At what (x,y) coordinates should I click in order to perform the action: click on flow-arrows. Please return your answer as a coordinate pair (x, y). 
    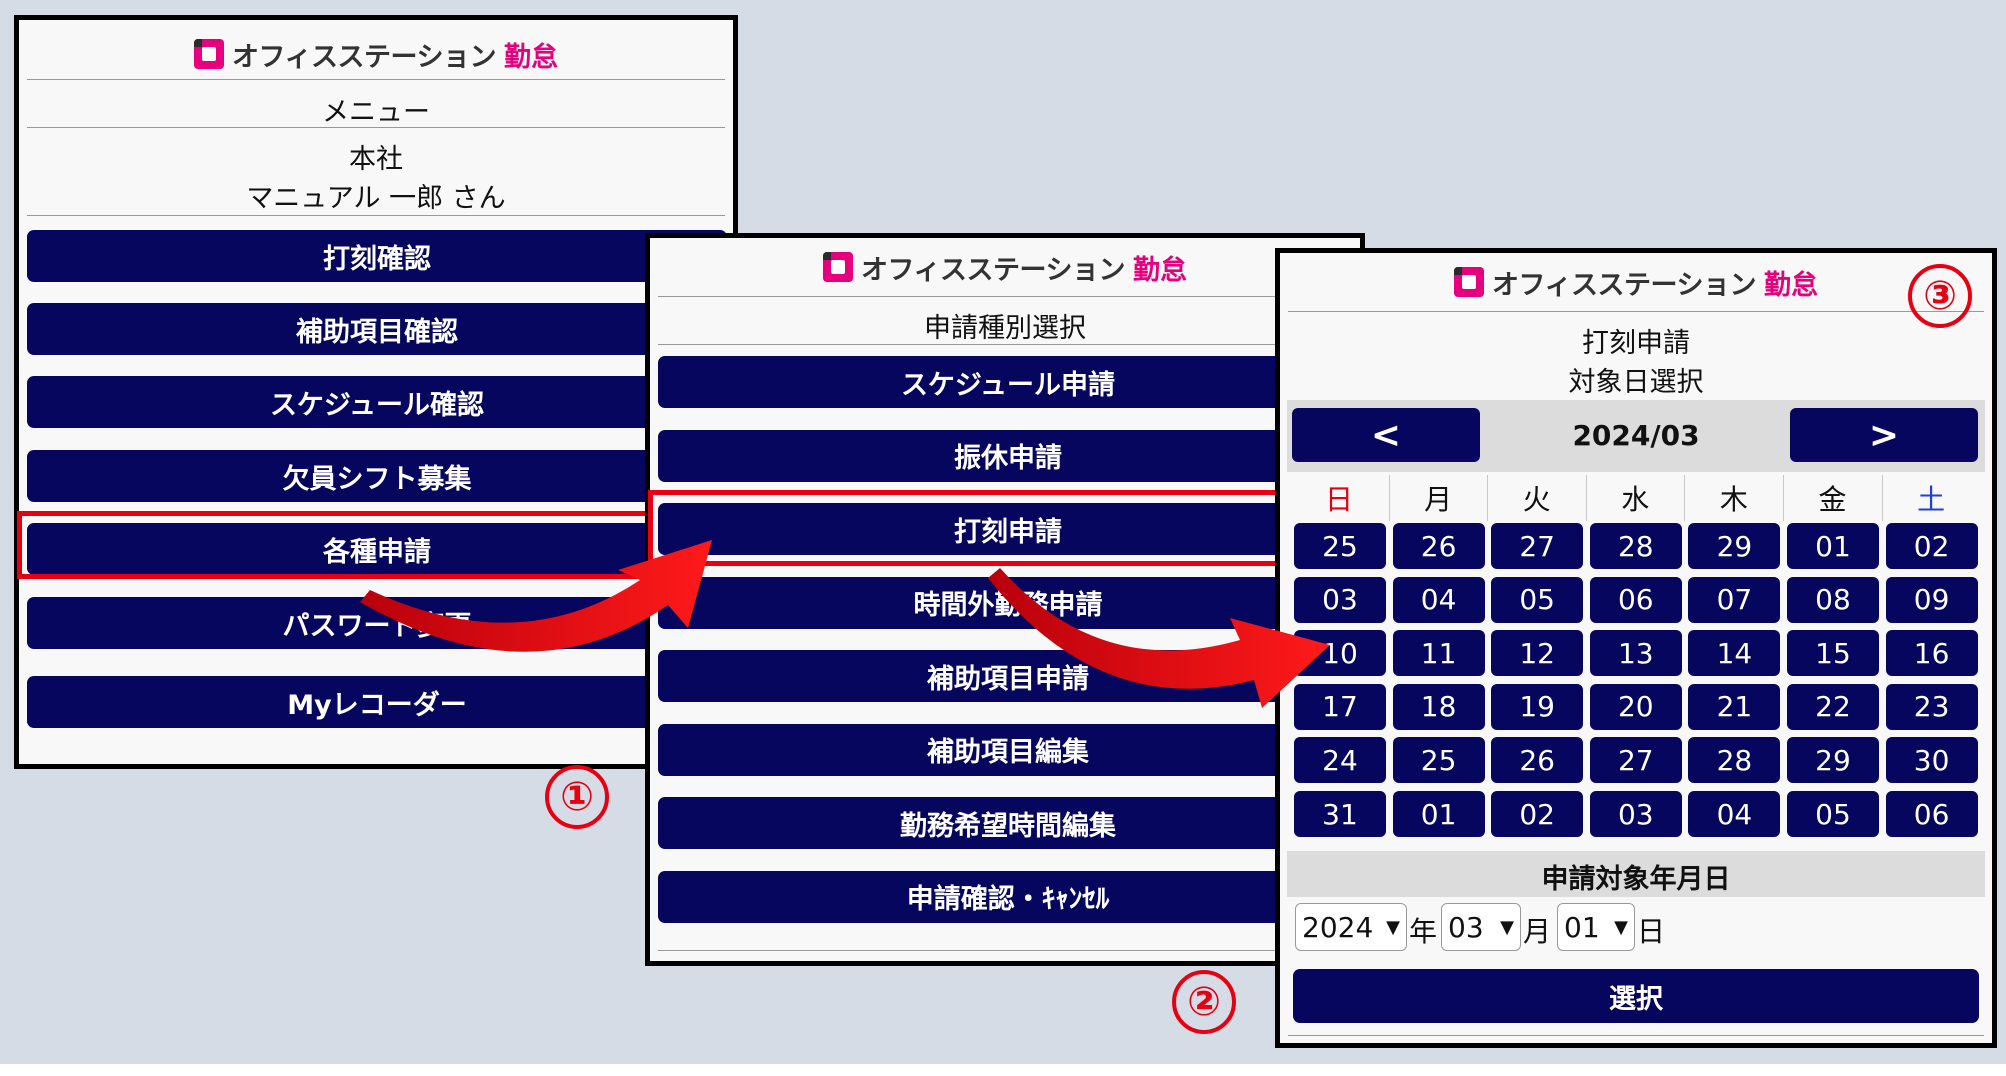
    Looking at the image, I should click on (845, 624).